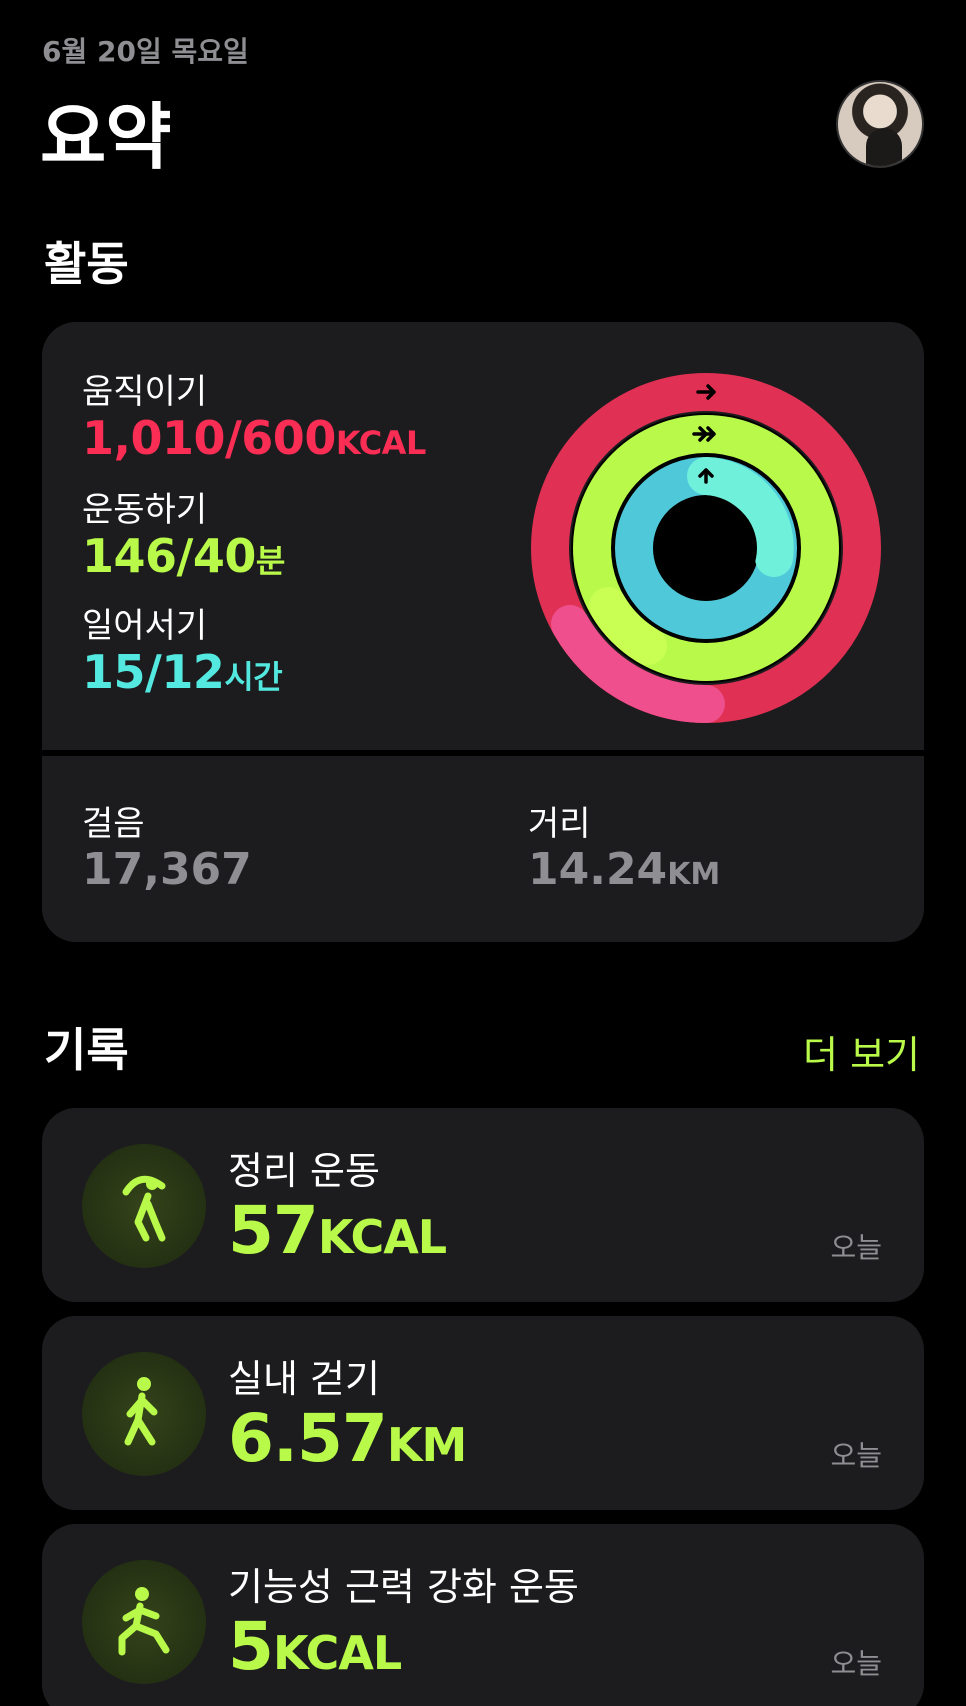 This screenshot has width=966, height=1706. What do you see at coordinates (167, 869) in the screenshot?
I see `steps-value: 17,367` at bounding box center [167, 869].